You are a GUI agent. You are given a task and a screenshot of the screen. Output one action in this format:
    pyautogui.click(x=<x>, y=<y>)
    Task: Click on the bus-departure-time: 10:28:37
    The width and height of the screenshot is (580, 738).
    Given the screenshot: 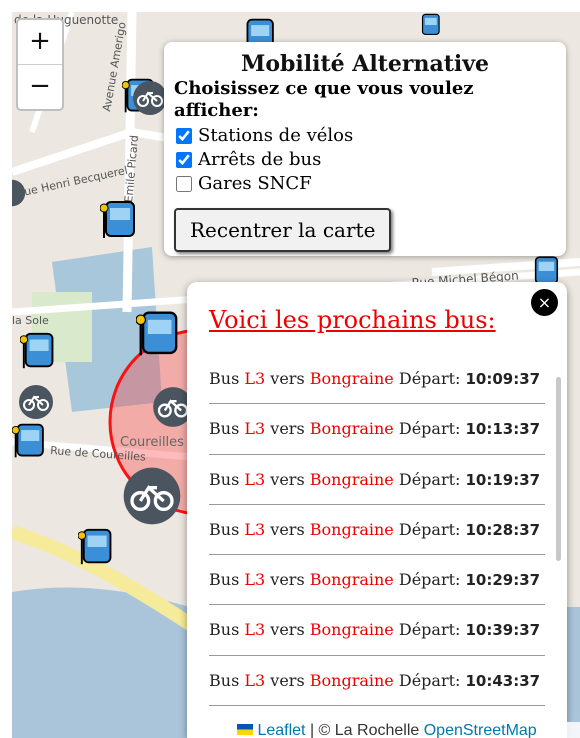 What is the action you would take?
    pyautogui.click(x=503, y=529)
    